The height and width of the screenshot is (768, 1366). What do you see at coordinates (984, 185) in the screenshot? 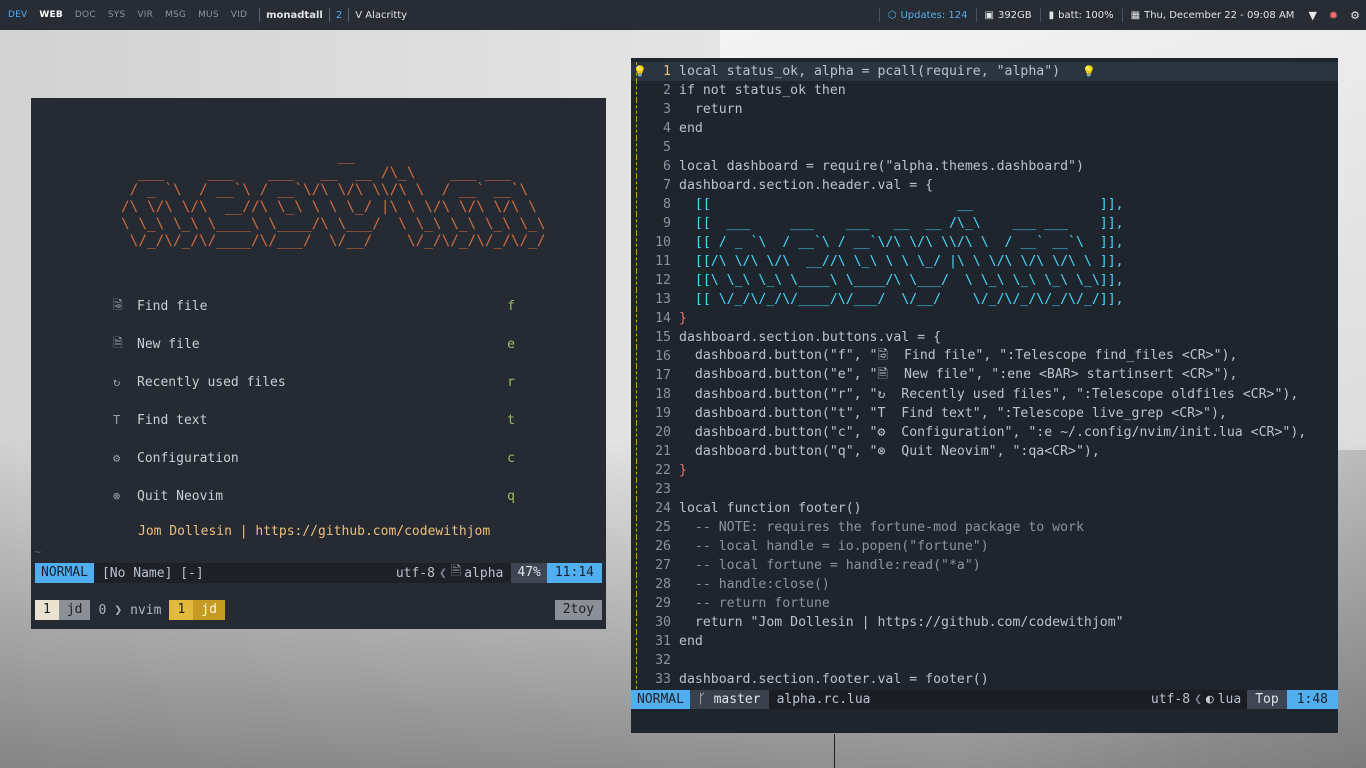
I see `code-line: 7 dashboard.section.header.val = {` at bounding box center [984, 185].